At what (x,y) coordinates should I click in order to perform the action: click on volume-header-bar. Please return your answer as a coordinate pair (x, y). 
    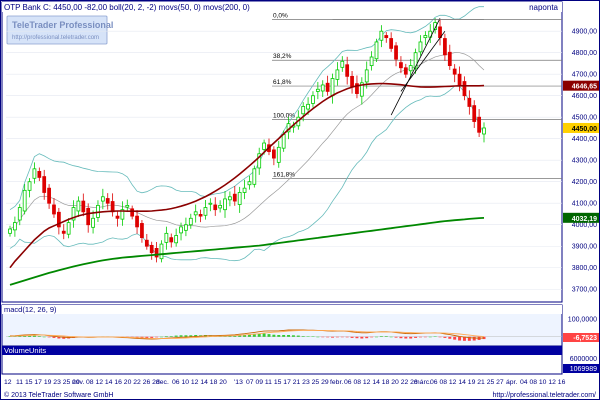
    Looking at the image, I should click on (282, 350).